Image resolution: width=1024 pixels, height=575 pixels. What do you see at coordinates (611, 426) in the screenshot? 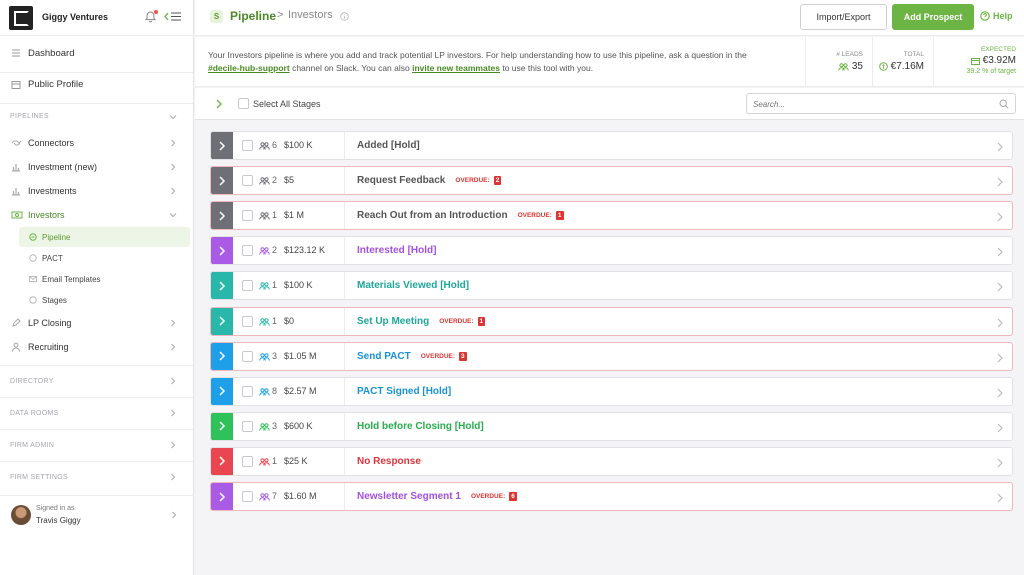
I see `stage-row: 3 $600 K Hold before Closing [Hold]` at bounding box center [611, 426].